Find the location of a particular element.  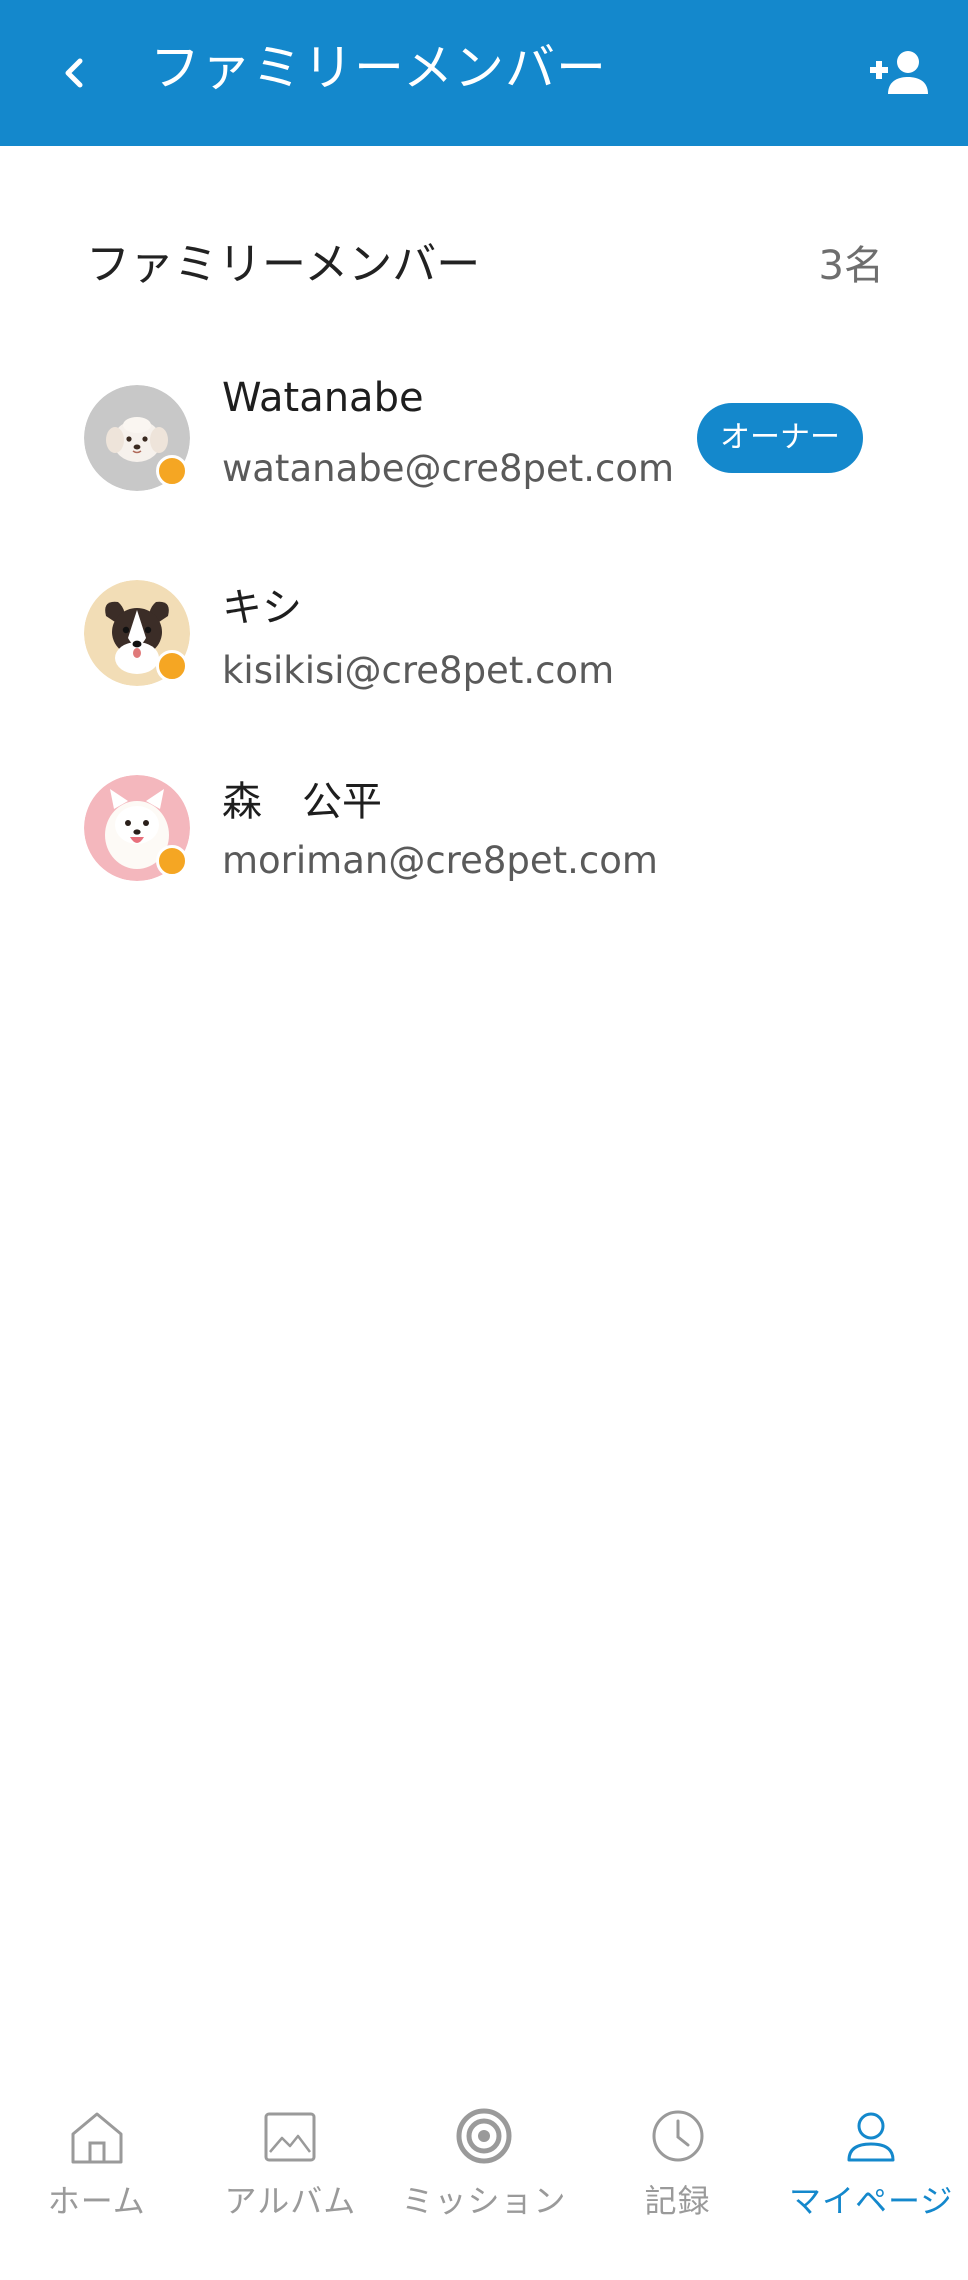

nav-label: 記録 is located at coordinates (677, 2201).